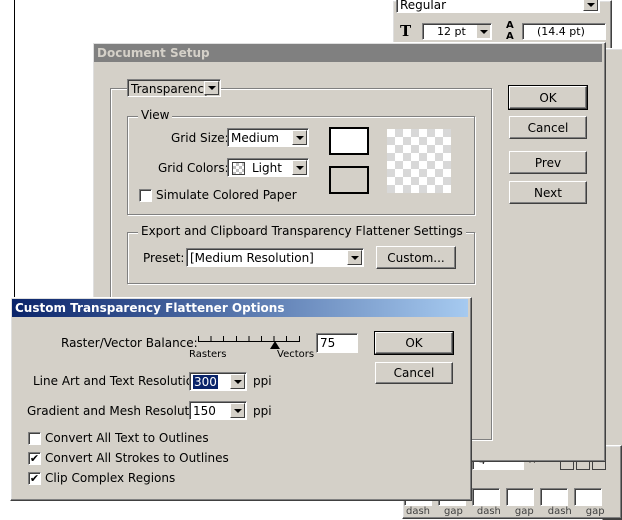  What do you see at coordinates (548, 97) in the screenshot?
I see `ok-button: OK` at bounding box center [548, 97].